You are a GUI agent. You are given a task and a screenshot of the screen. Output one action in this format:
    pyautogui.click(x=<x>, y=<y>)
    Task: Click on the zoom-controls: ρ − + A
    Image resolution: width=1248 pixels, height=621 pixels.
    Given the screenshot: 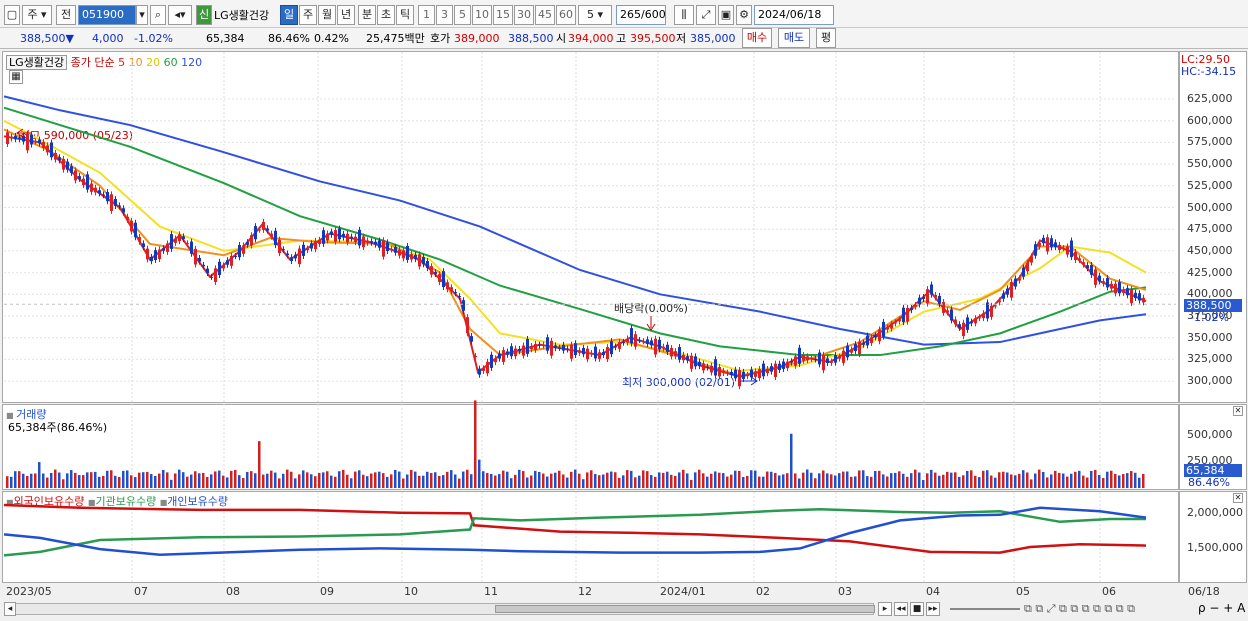 What is the action you would take?
    pyautogui.click(x=1221, y=608)
    